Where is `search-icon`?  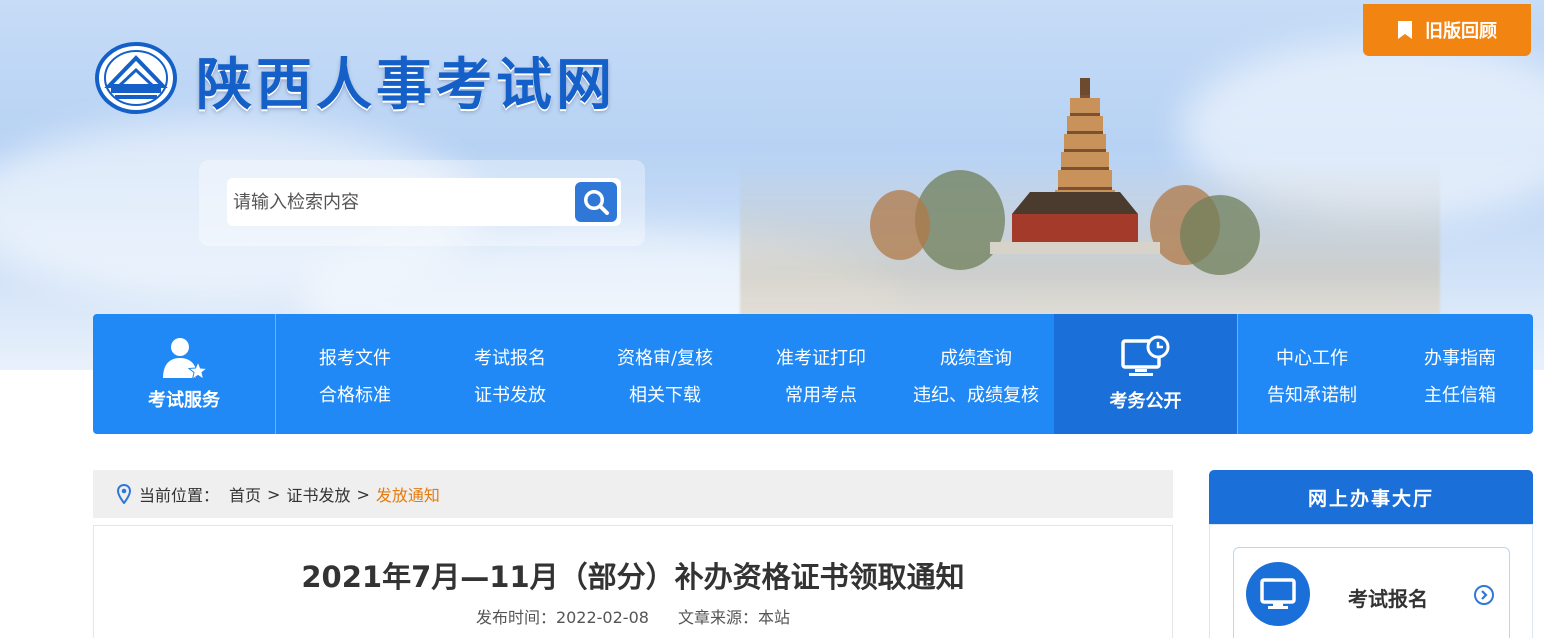
search-icon is located at coordinates (596, 202).